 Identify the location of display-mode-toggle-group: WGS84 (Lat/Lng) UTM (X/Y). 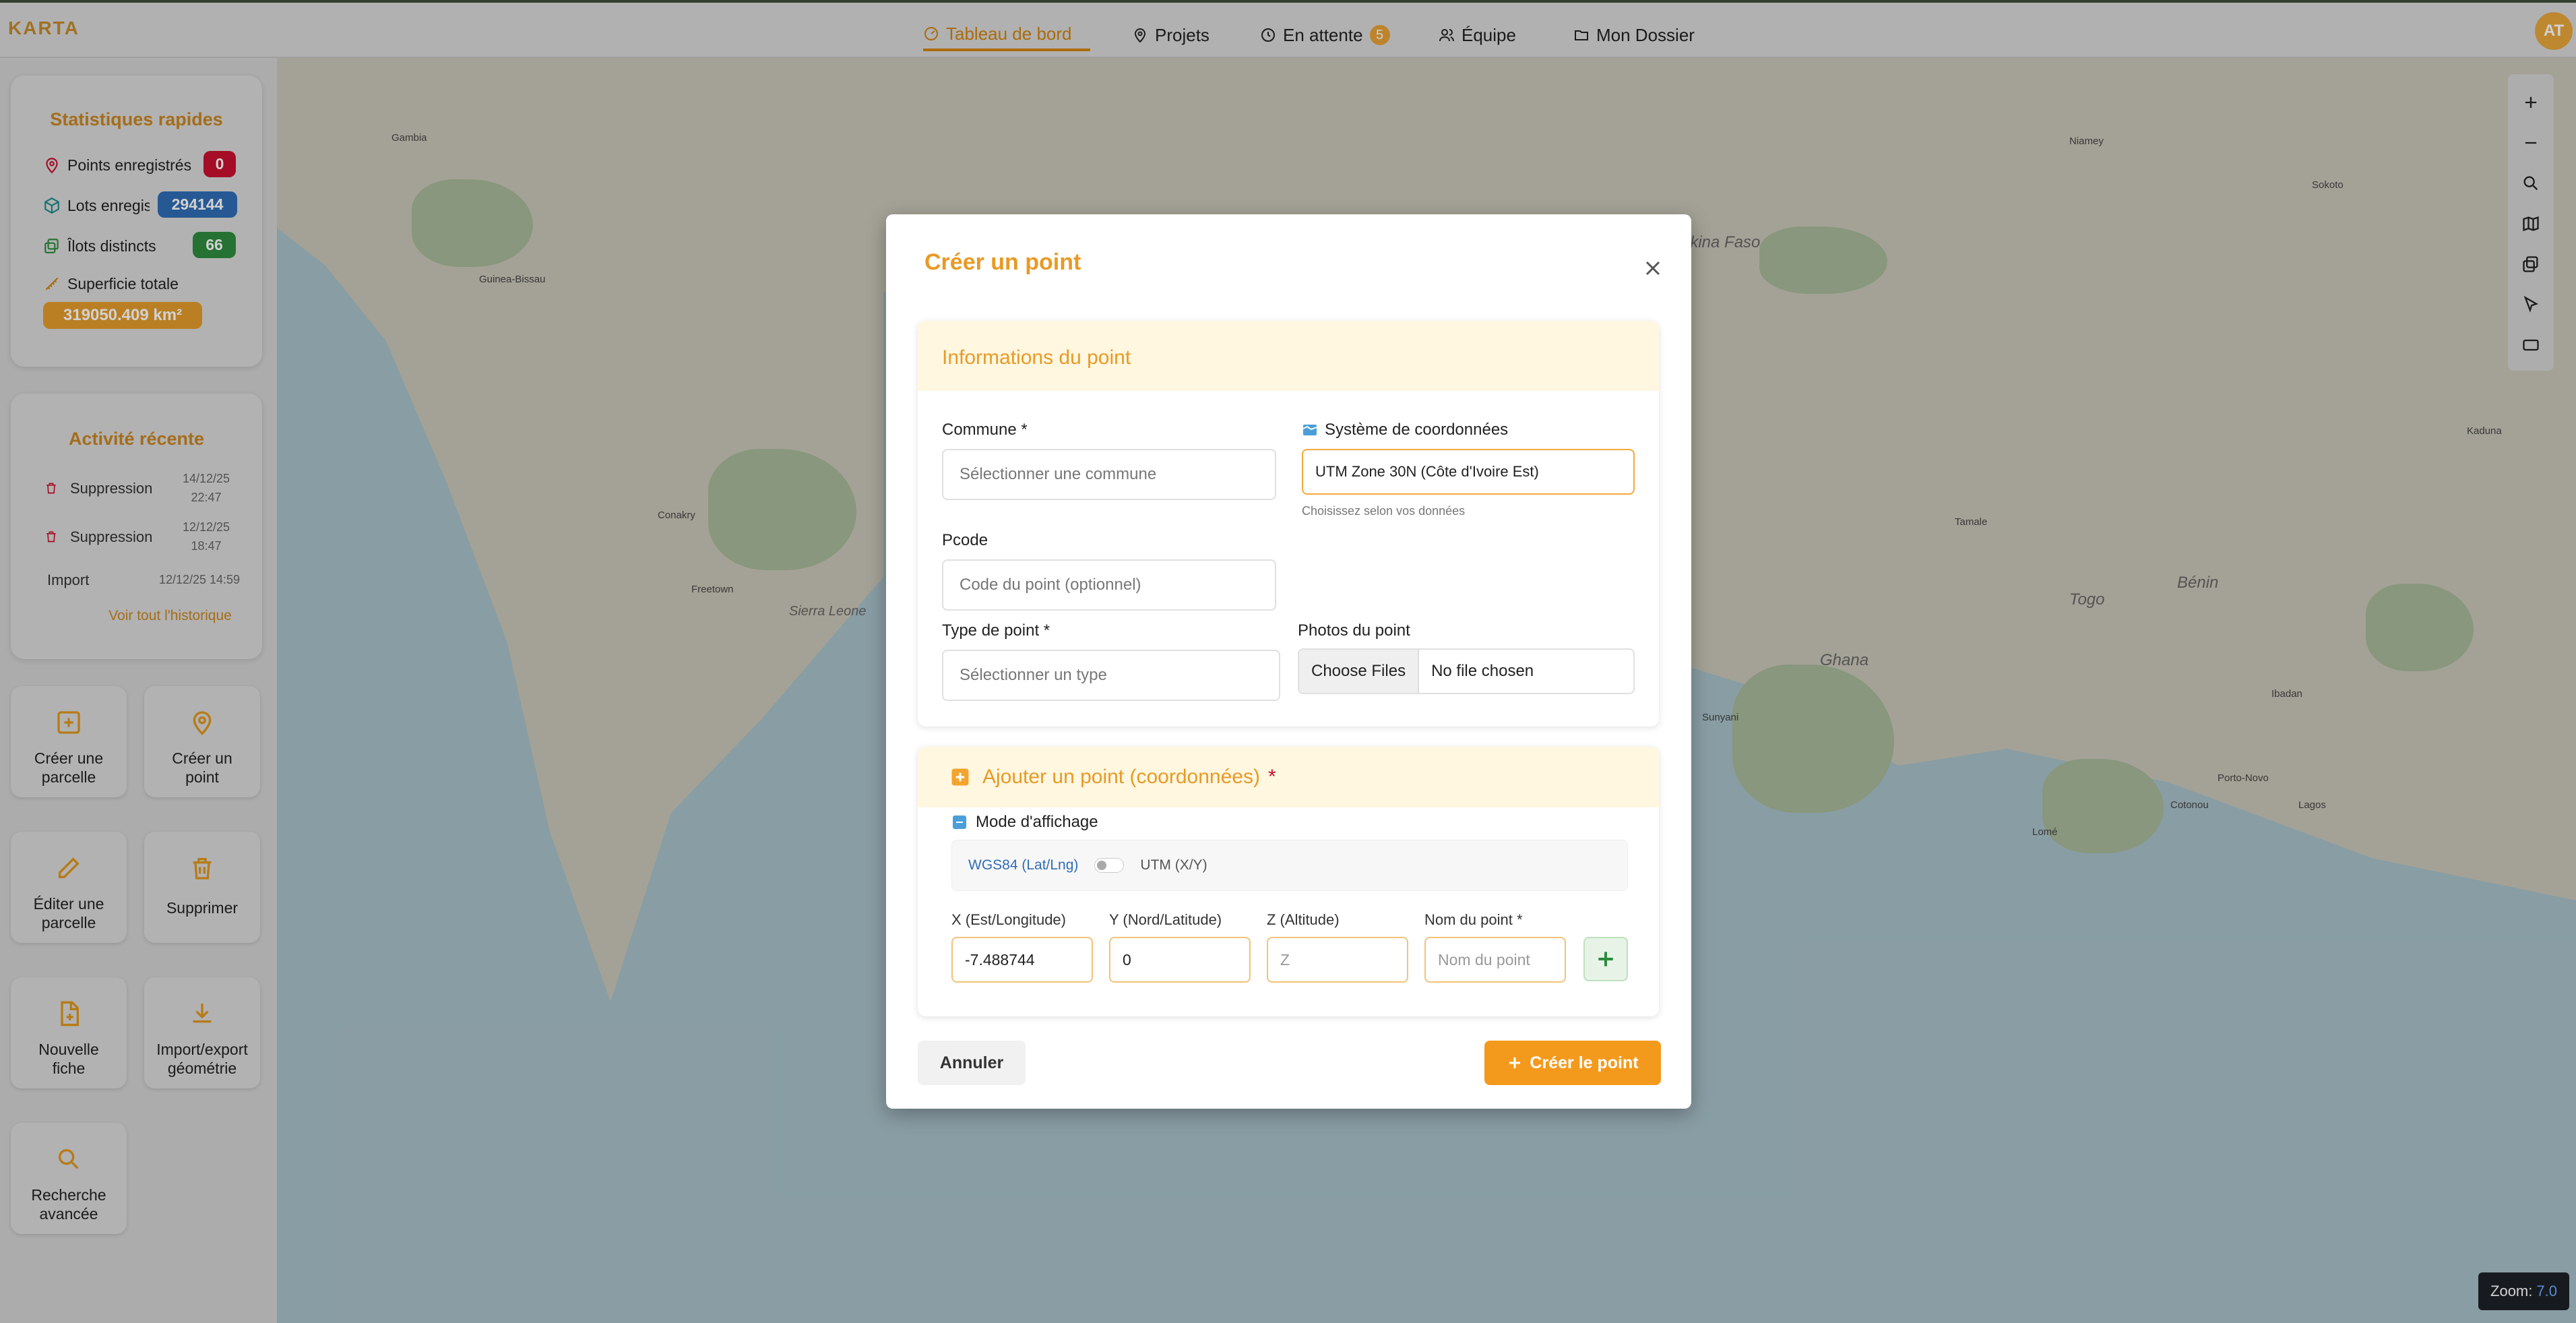
(1289, 865).